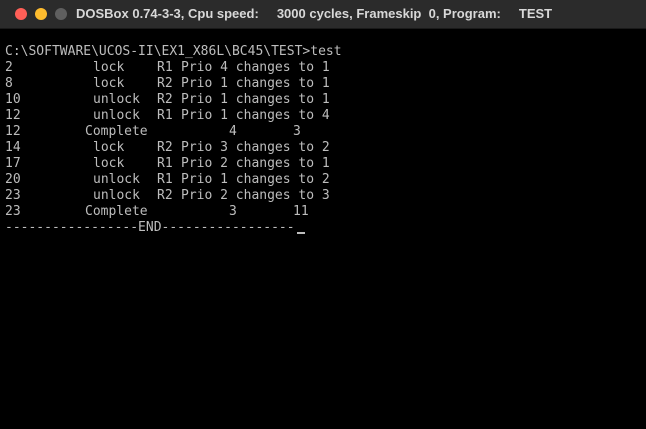 The image size is (646, 429). What do you see at coordinates (13, 163) in the screenshot?
I see `row-time: 17` at bounding box center [13, 163].